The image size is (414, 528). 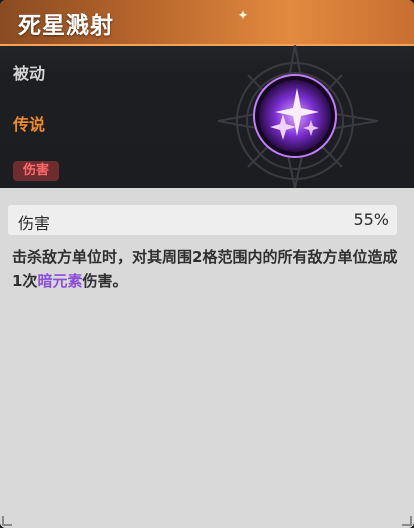 What do you see at coordinates (243, 16) in the screenshot?
I see `sparkle-icon: ✦` at bounding box center [243, 16].